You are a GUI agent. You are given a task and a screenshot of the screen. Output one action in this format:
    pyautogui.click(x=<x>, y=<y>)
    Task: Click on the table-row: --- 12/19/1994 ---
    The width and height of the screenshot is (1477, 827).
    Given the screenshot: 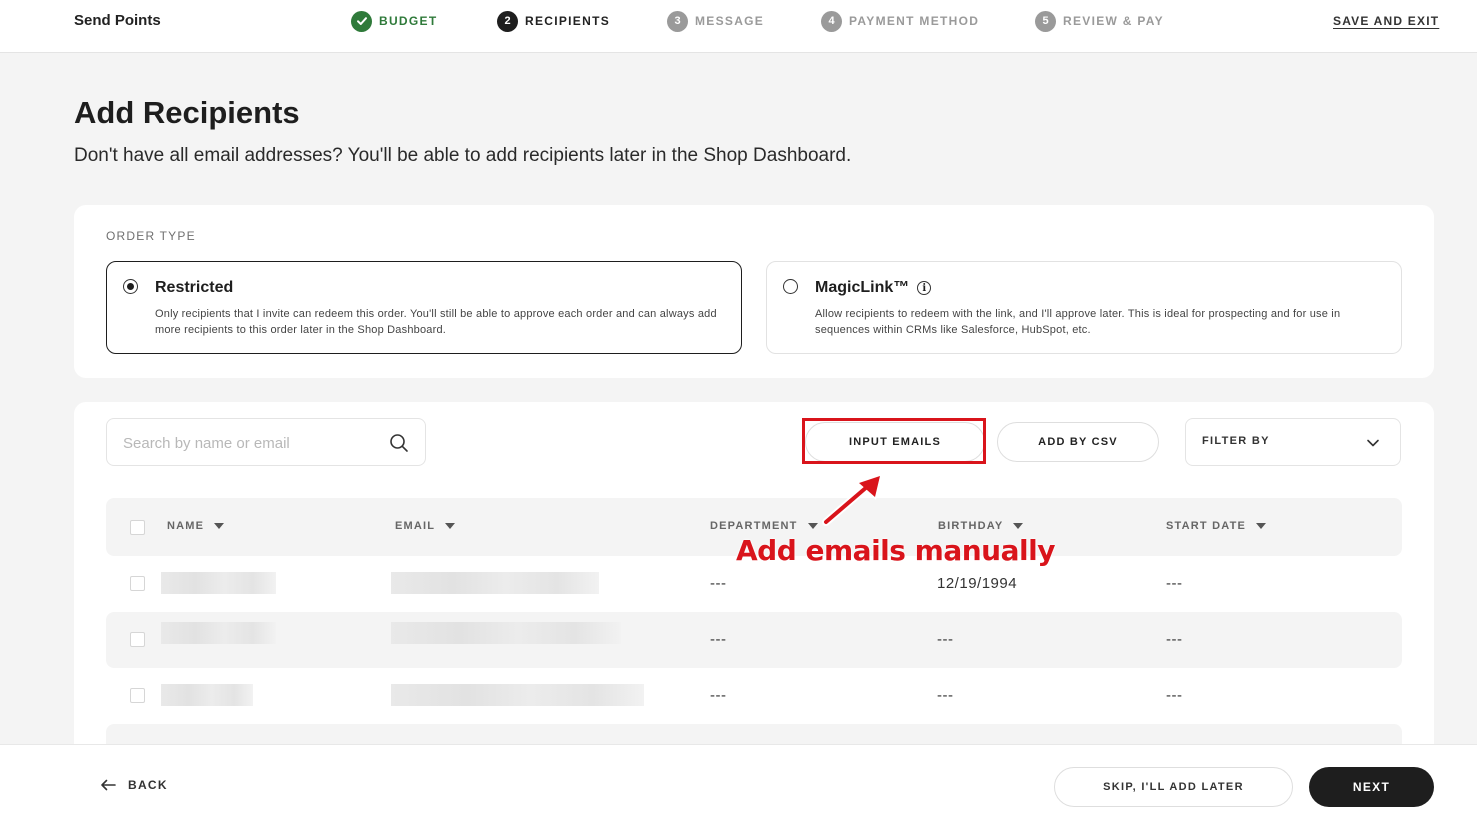 What is the action you would take?
    pyautogui.click(x=754, y=584)
    